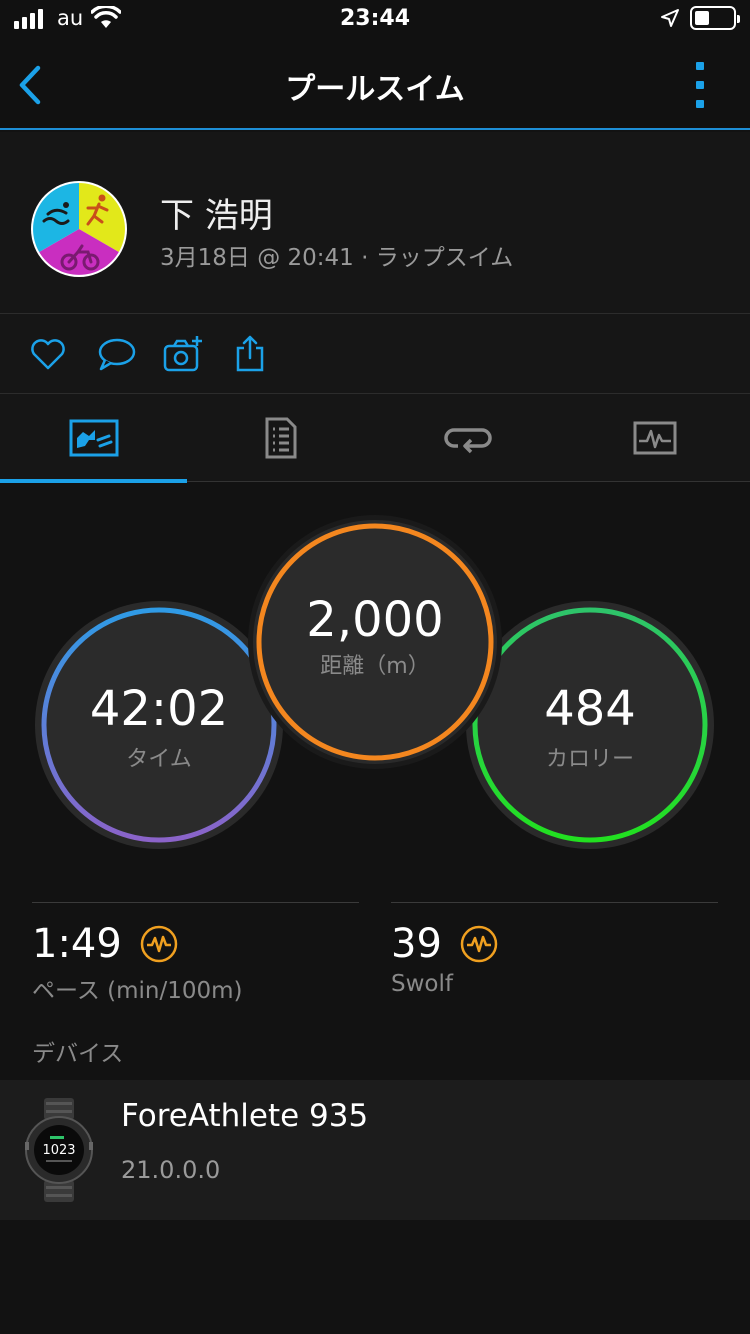 Image resolution: width=750 pixels, height=1334 pixels. I want to click on overview-chart-icon, so click(93, 438).